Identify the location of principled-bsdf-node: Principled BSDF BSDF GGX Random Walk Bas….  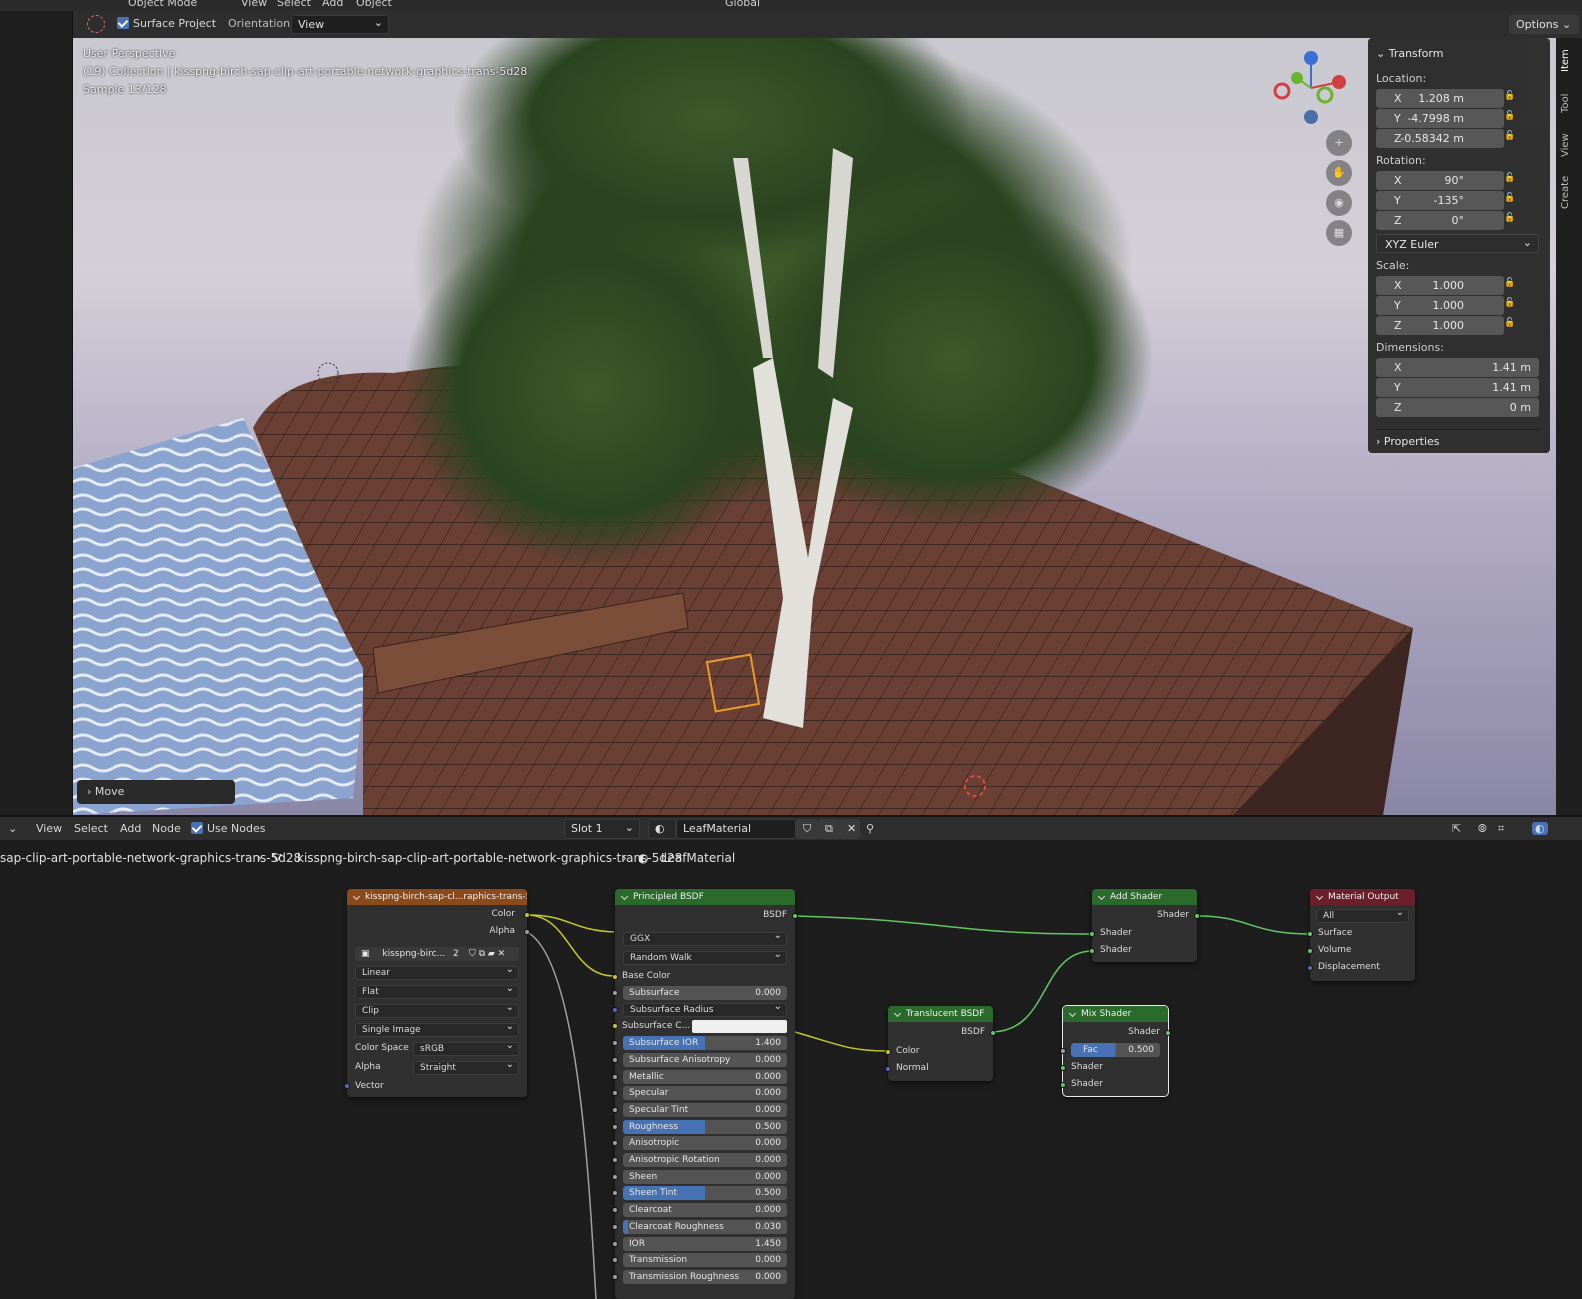
(705, 1094).